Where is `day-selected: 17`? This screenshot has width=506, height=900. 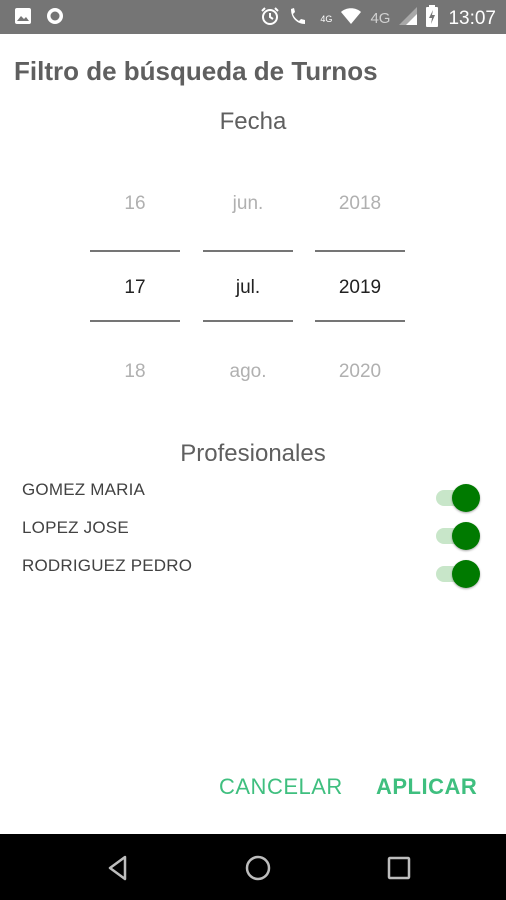 day-selected: 17 is located at coordinates (135, 288).